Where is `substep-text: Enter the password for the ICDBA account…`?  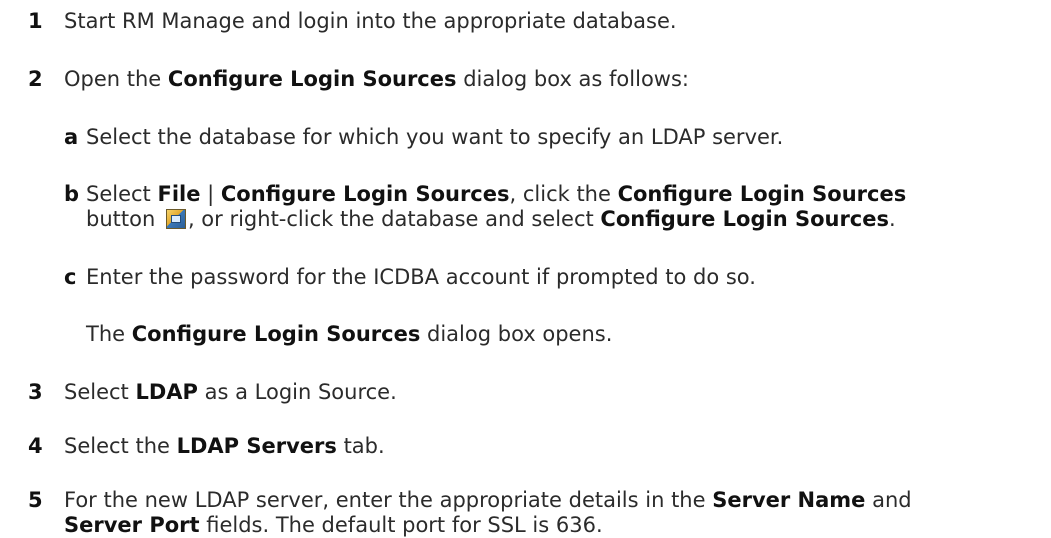
substep-text: Enter the password for the ICDBA account… is located at coordinates (421, 277).